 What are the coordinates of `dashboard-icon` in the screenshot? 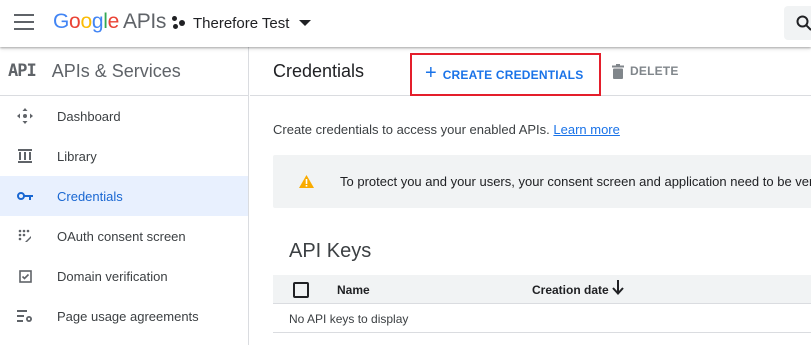 It's located at (25, 116).